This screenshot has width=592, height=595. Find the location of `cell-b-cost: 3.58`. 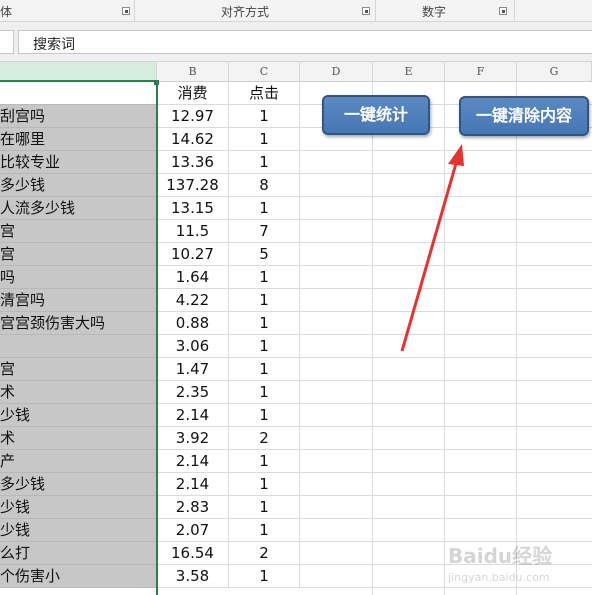

cell-b-cost: 3.58 is located at coordinates (193, 576).